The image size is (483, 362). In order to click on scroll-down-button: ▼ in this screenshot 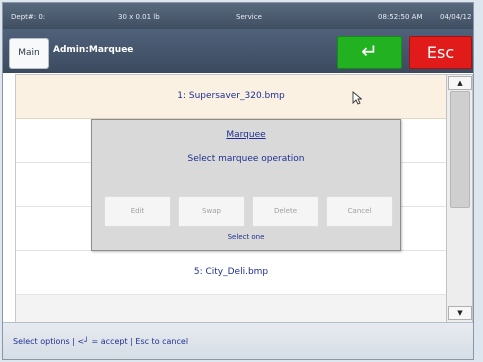, I will do `click(460, 313)`.